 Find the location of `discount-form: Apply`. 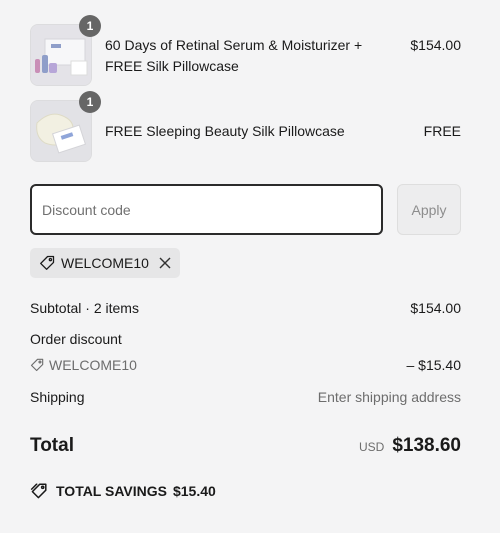

discount-form: Apply is located at coordinates (245, 209).